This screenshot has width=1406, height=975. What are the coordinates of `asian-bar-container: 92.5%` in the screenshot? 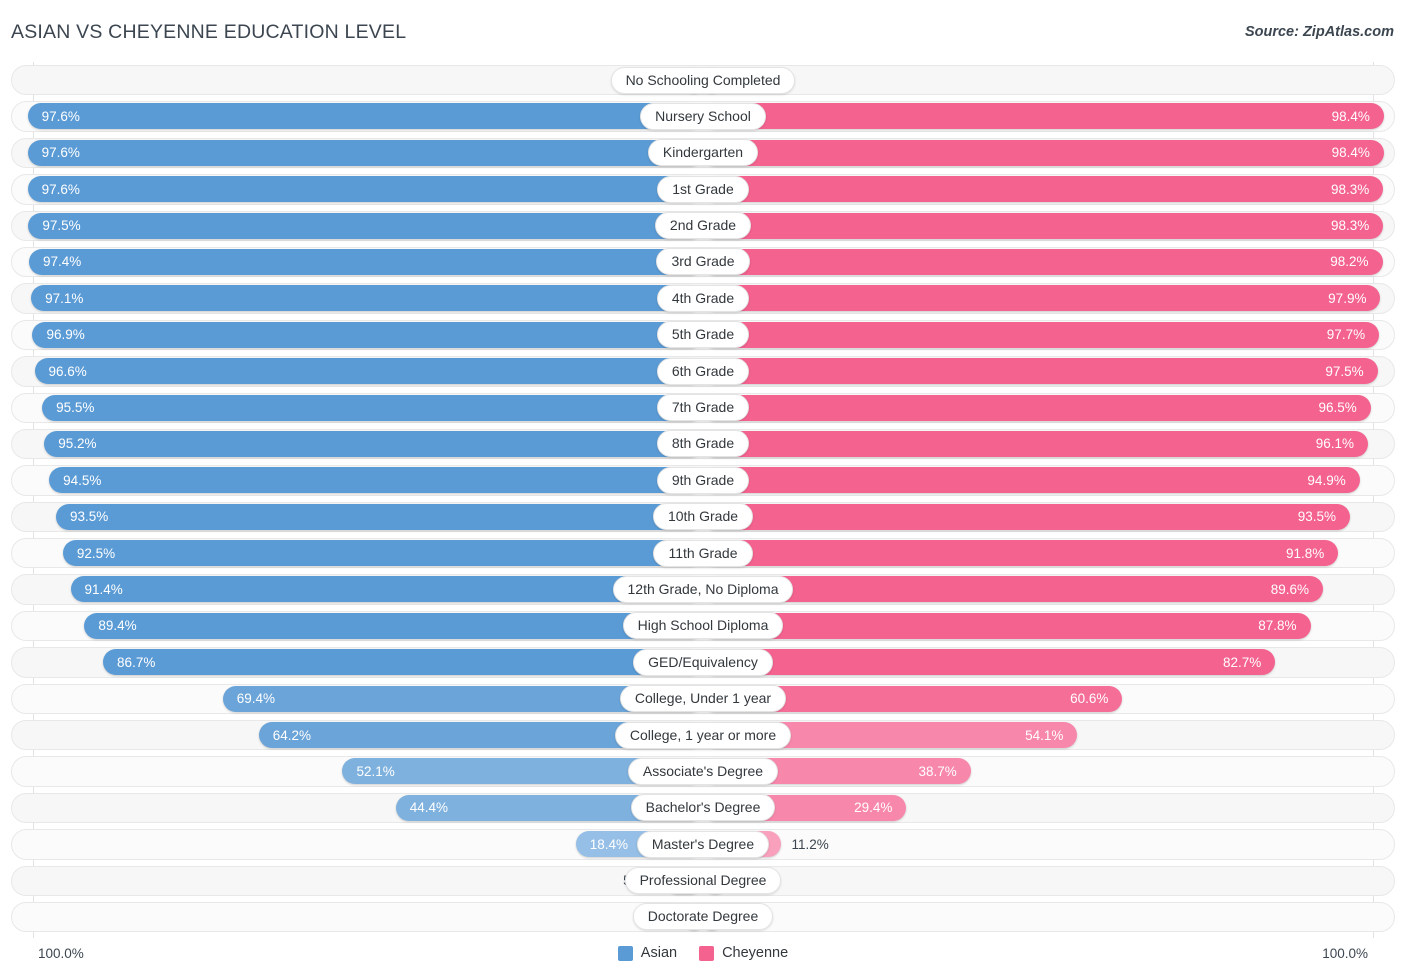 It's located at (351, 553).